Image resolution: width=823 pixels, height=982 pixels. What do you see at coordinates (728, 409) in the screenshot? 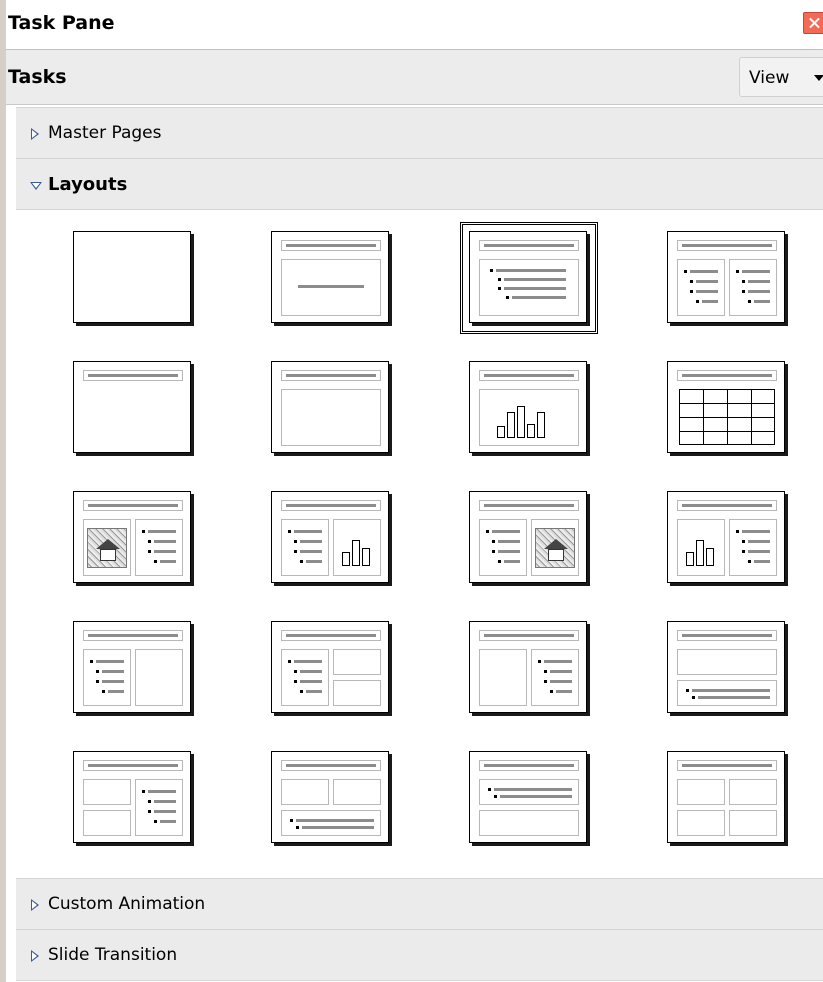
I see `layout-title-table` at bounding box center [728, 409].